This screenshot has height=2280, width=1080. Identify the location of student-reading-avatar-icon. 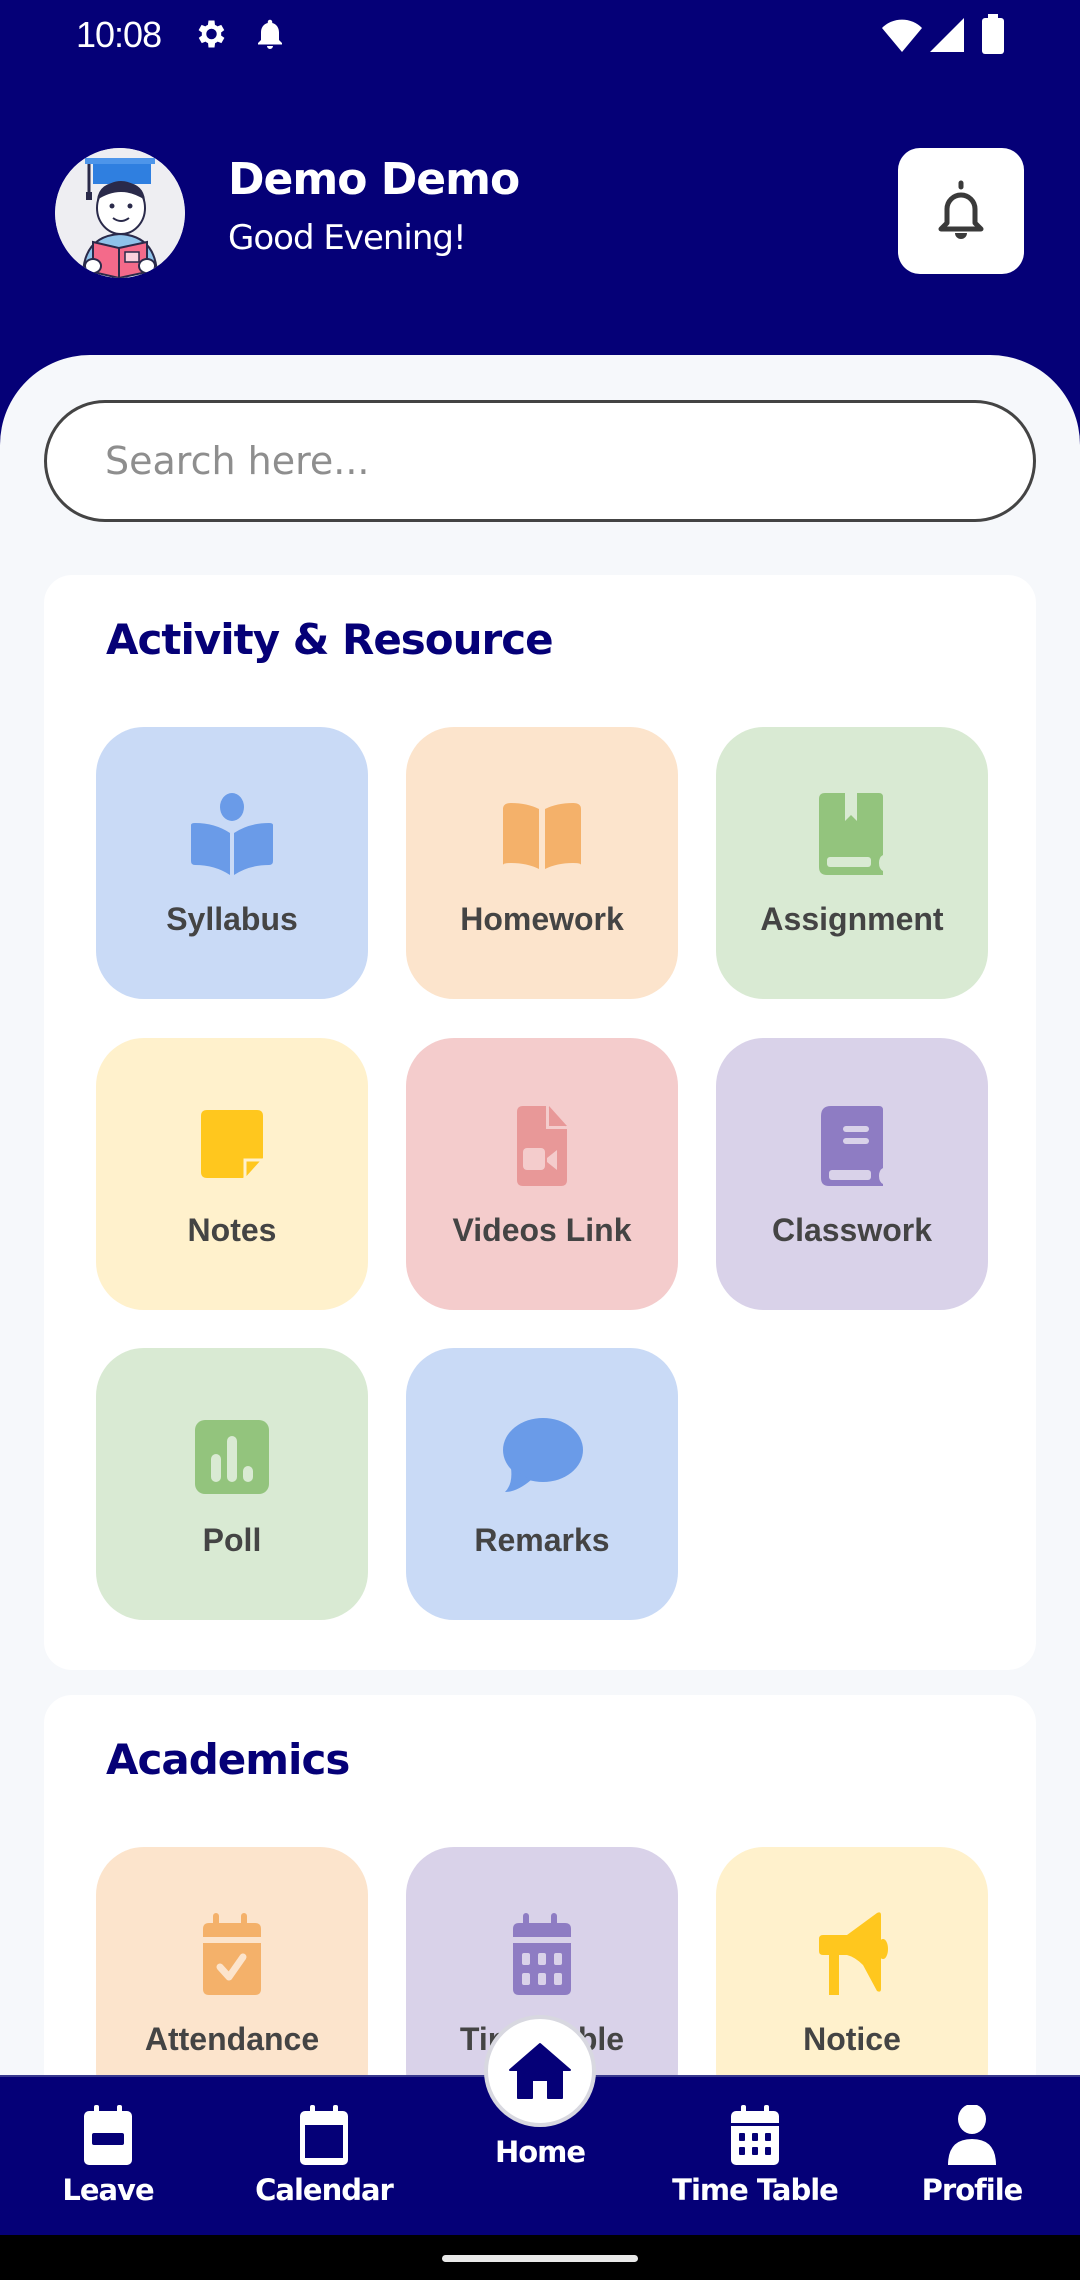
(120, 213).